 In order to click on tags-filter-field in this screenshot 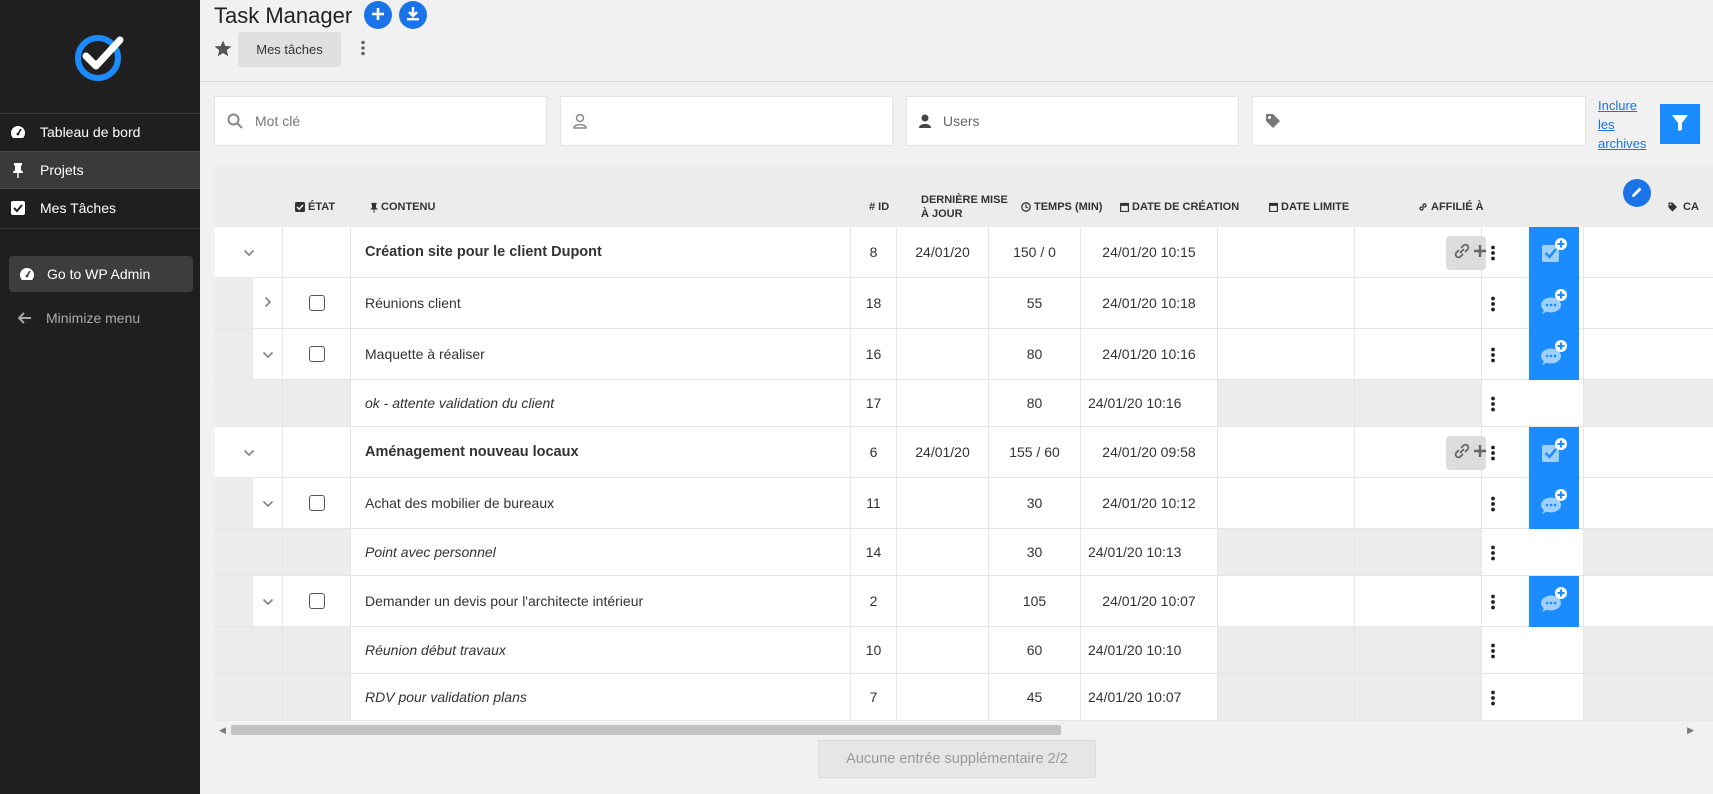, I will do `click(1419, 121)`.